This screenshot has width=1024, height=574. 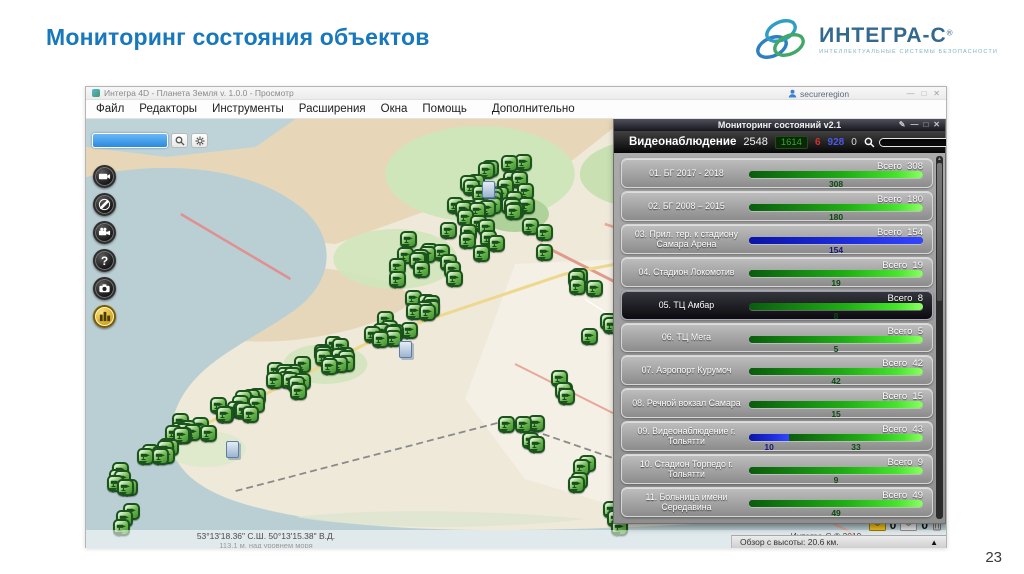 I want to click on object-label: 11. Больница имени Середавина, so click(x=686, y=502).